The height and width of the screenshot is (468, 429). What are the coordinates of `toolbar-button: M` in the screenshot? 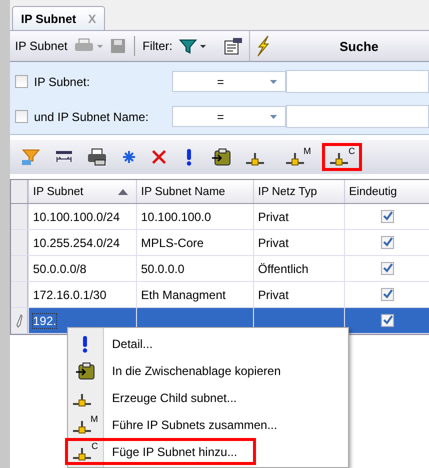 It's located at (298, 157).